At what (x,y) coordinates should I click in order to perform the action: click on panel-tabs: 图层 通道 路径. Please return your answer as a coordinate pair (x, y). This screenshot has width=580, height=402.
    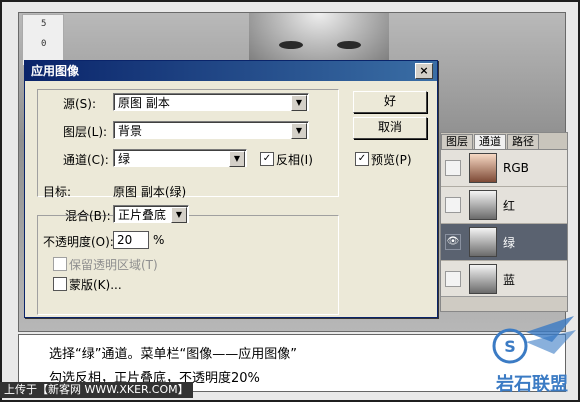
    Looking at the image, I should click on (504, 141).